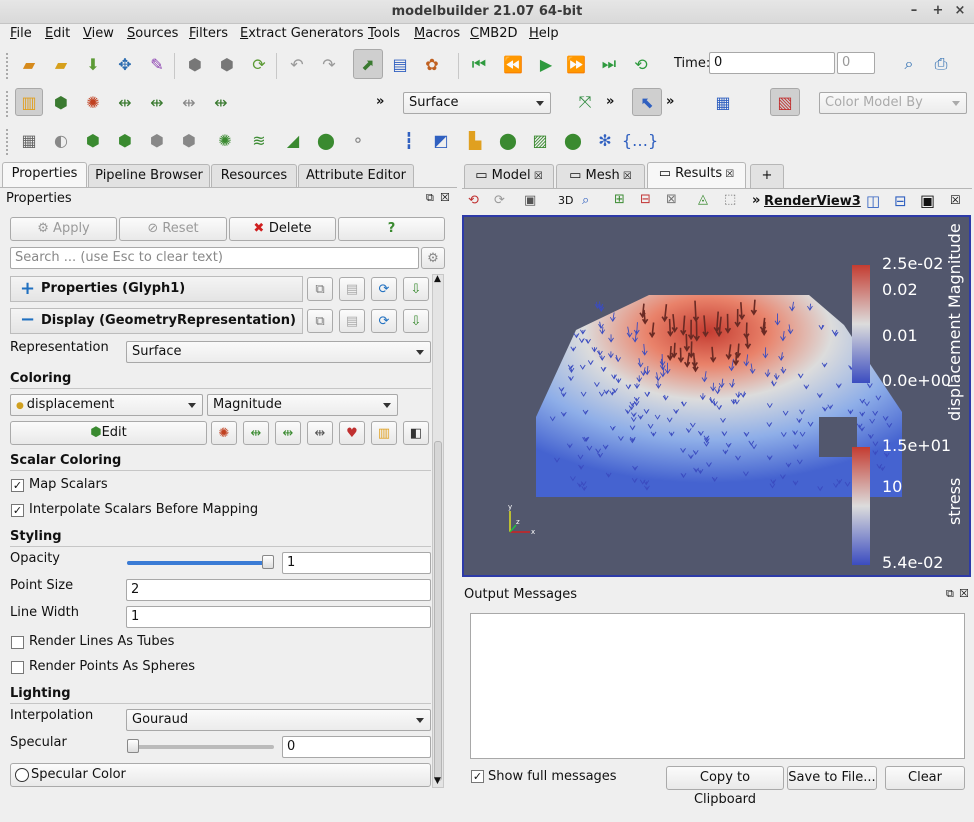 The image size is (974, 822). What do you see at coordinates (152, 33) in the screenshot?
I see `menu-sources: Sources` at bounding box center [152, 33].